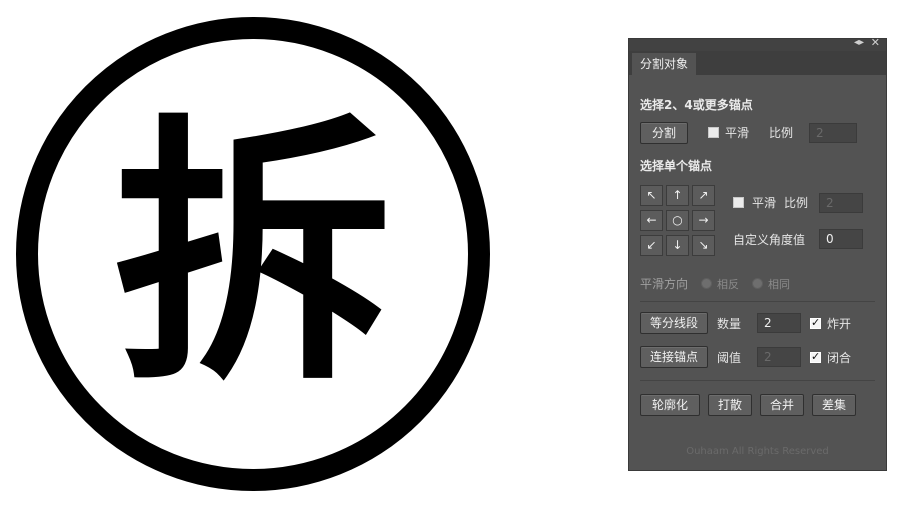 Image resolution: width=900 pixels, height=507 pixels. Describe the element at coordinates (651, 245) in the screenshot. I see `arrow-down-left-button: ↙` at that location.